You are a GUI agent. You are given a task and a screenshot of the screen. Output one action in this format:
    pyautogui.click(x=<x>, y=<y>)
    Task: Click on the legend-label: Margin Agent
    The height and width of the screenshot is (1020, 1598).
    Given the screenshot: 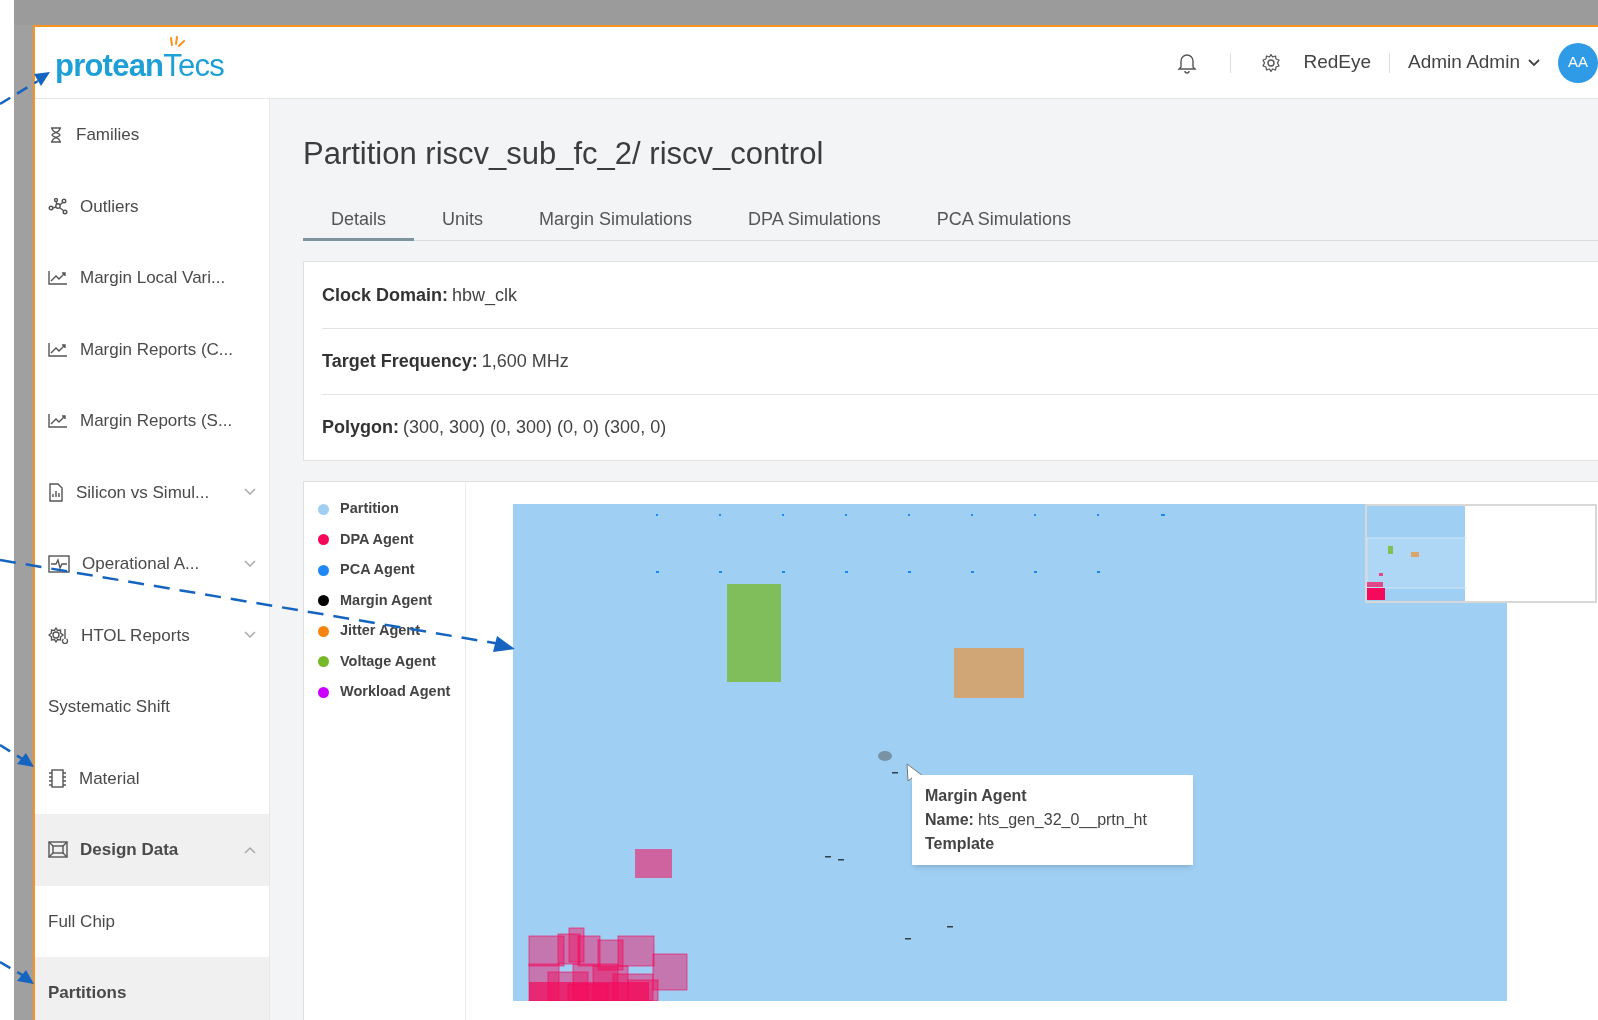 What is the action you would take?
    pyautogui.click(x=386, y=600)
    